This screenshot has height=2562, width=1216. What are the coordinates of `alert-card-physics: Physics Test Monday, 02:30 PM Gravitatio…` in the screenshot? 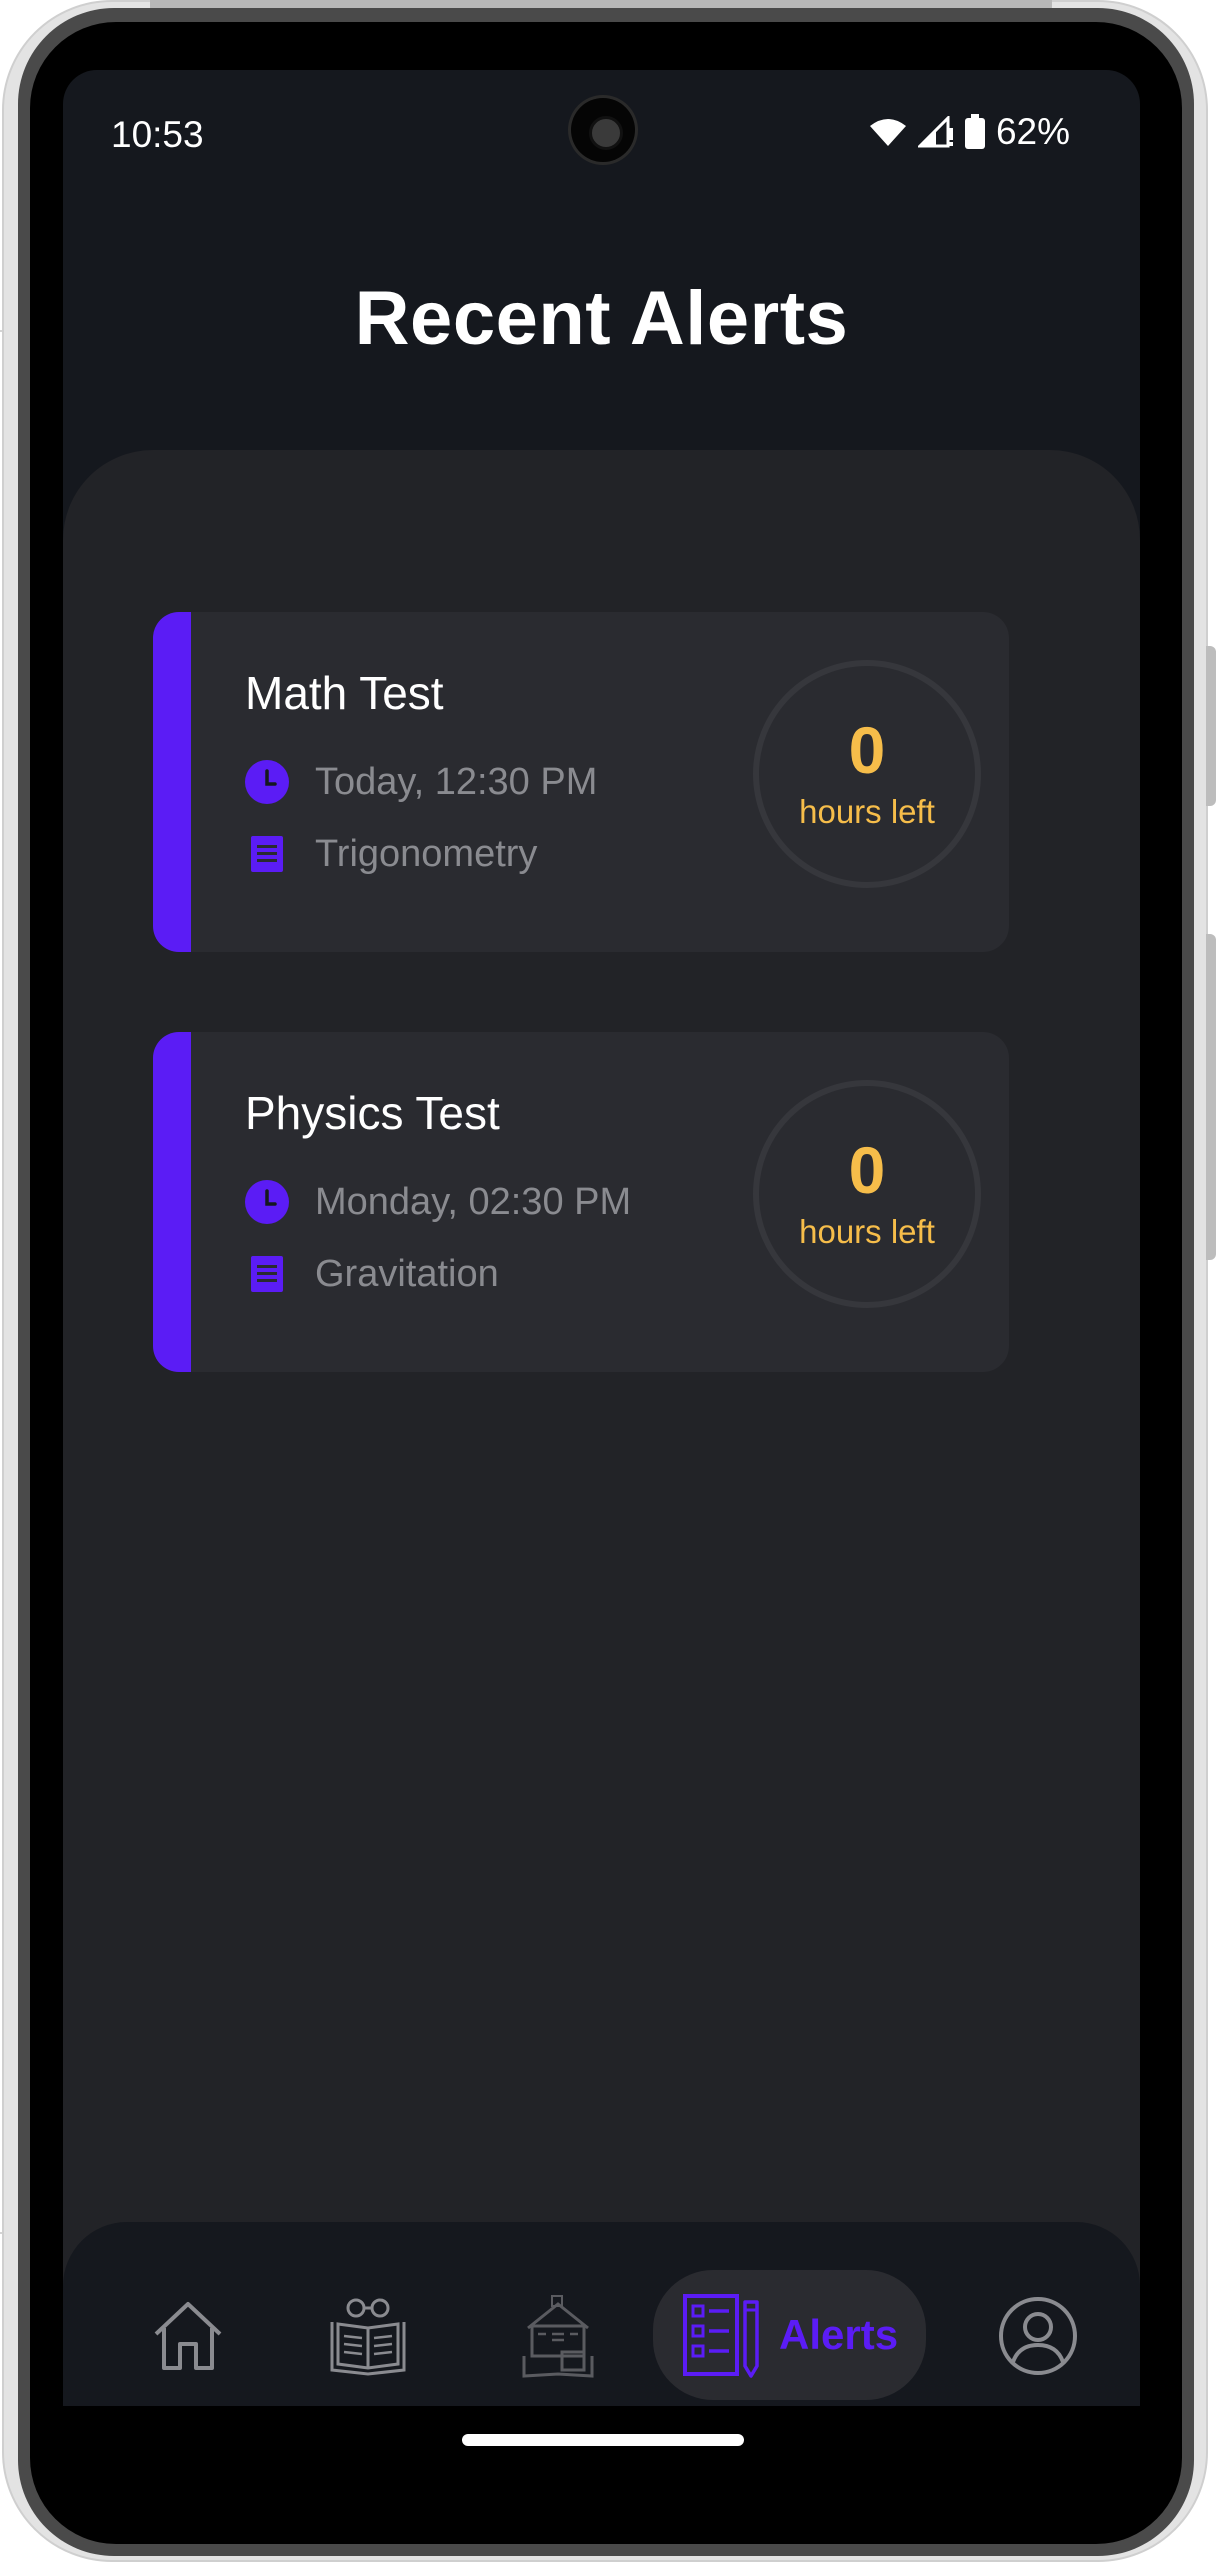 It's located at (581, 1202).